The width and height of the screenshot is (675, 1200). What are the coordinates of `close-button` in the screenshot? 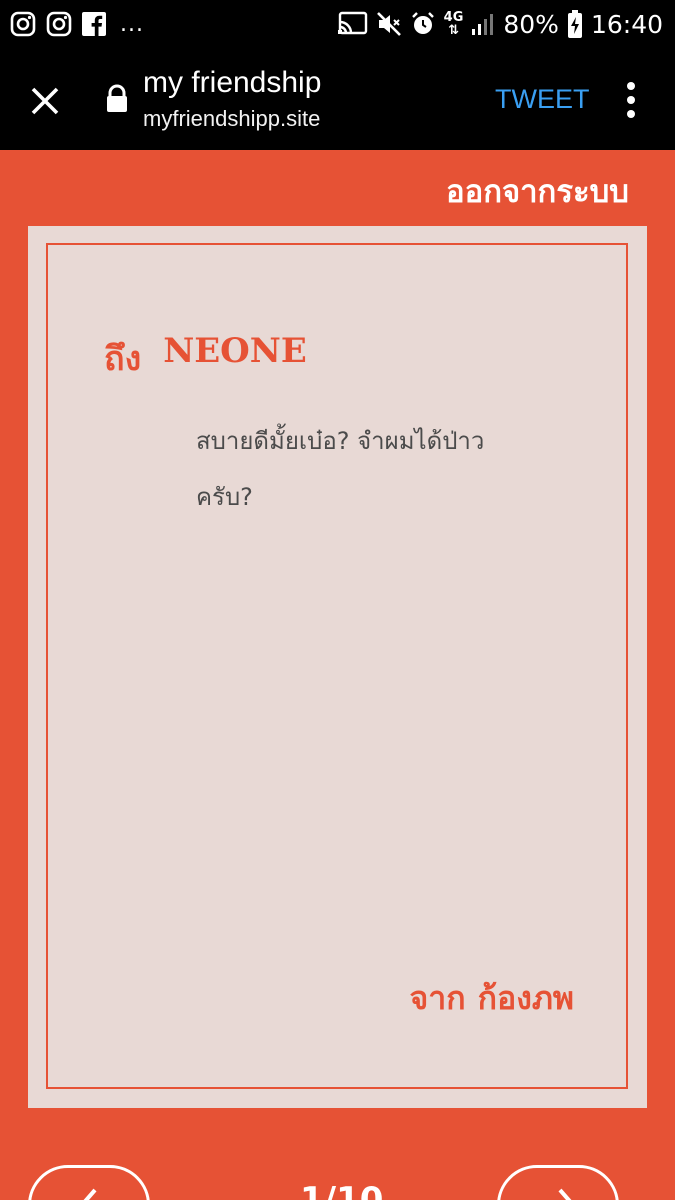 It's located at (45, 101).